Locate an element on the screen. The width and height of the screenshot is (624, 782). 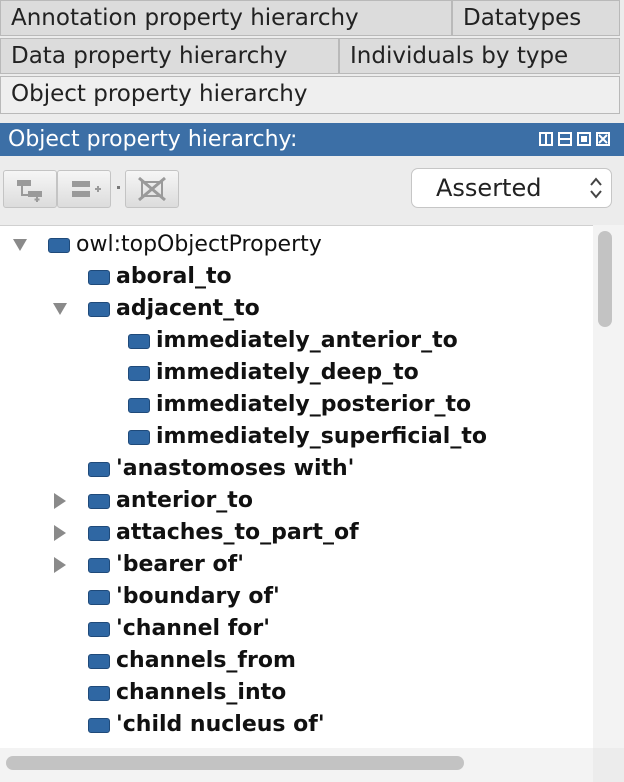
delete-icon is located at coordinates (152, 189).